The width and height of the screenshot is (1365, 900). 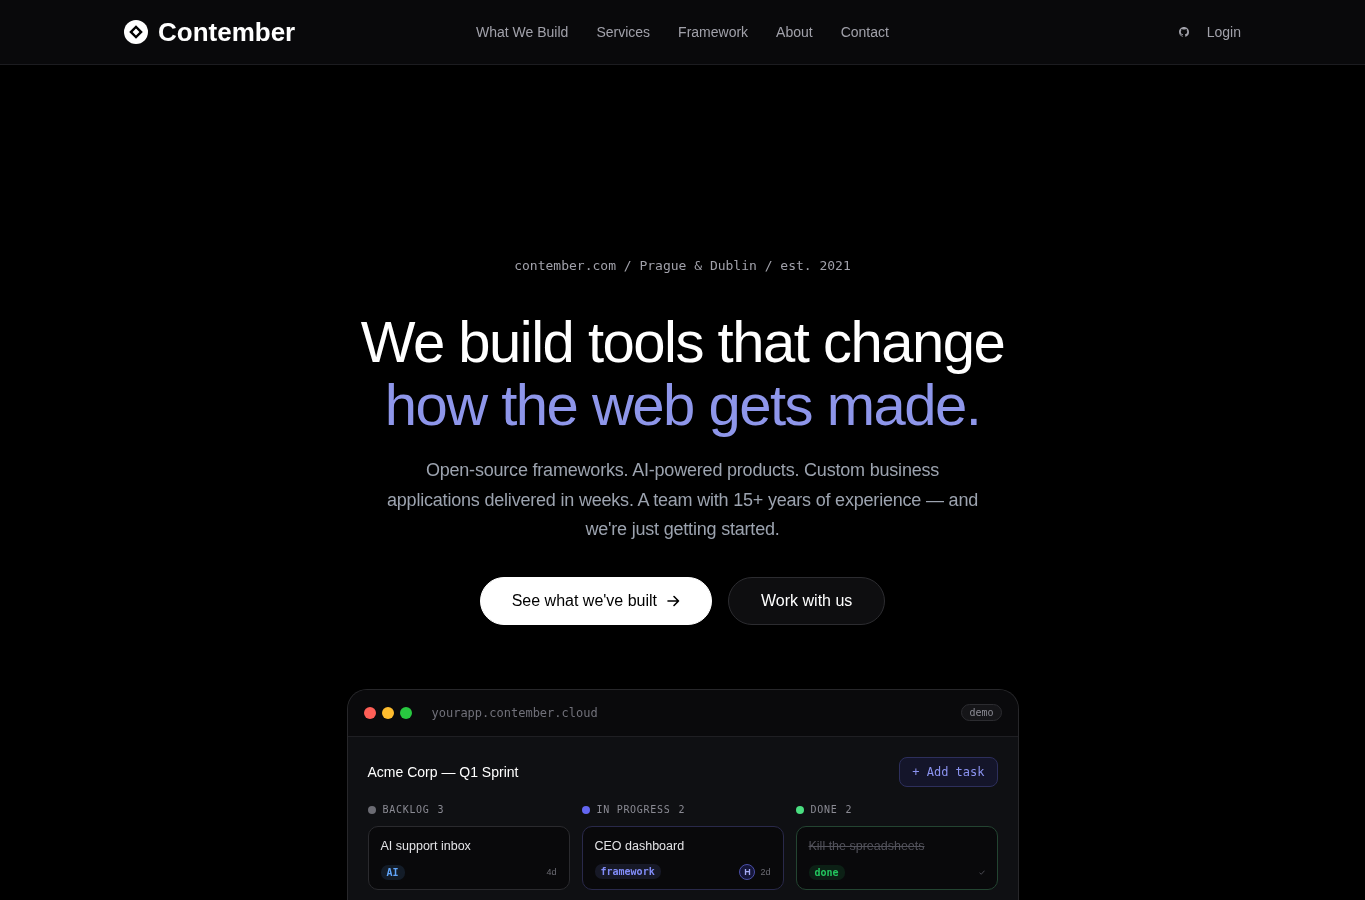 I want to click on nav-link: About, so click(x=794, y=32).